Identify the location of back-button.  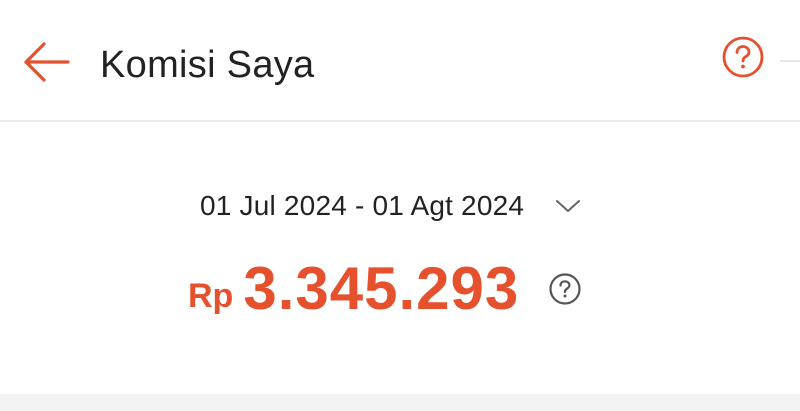
(46, 62).